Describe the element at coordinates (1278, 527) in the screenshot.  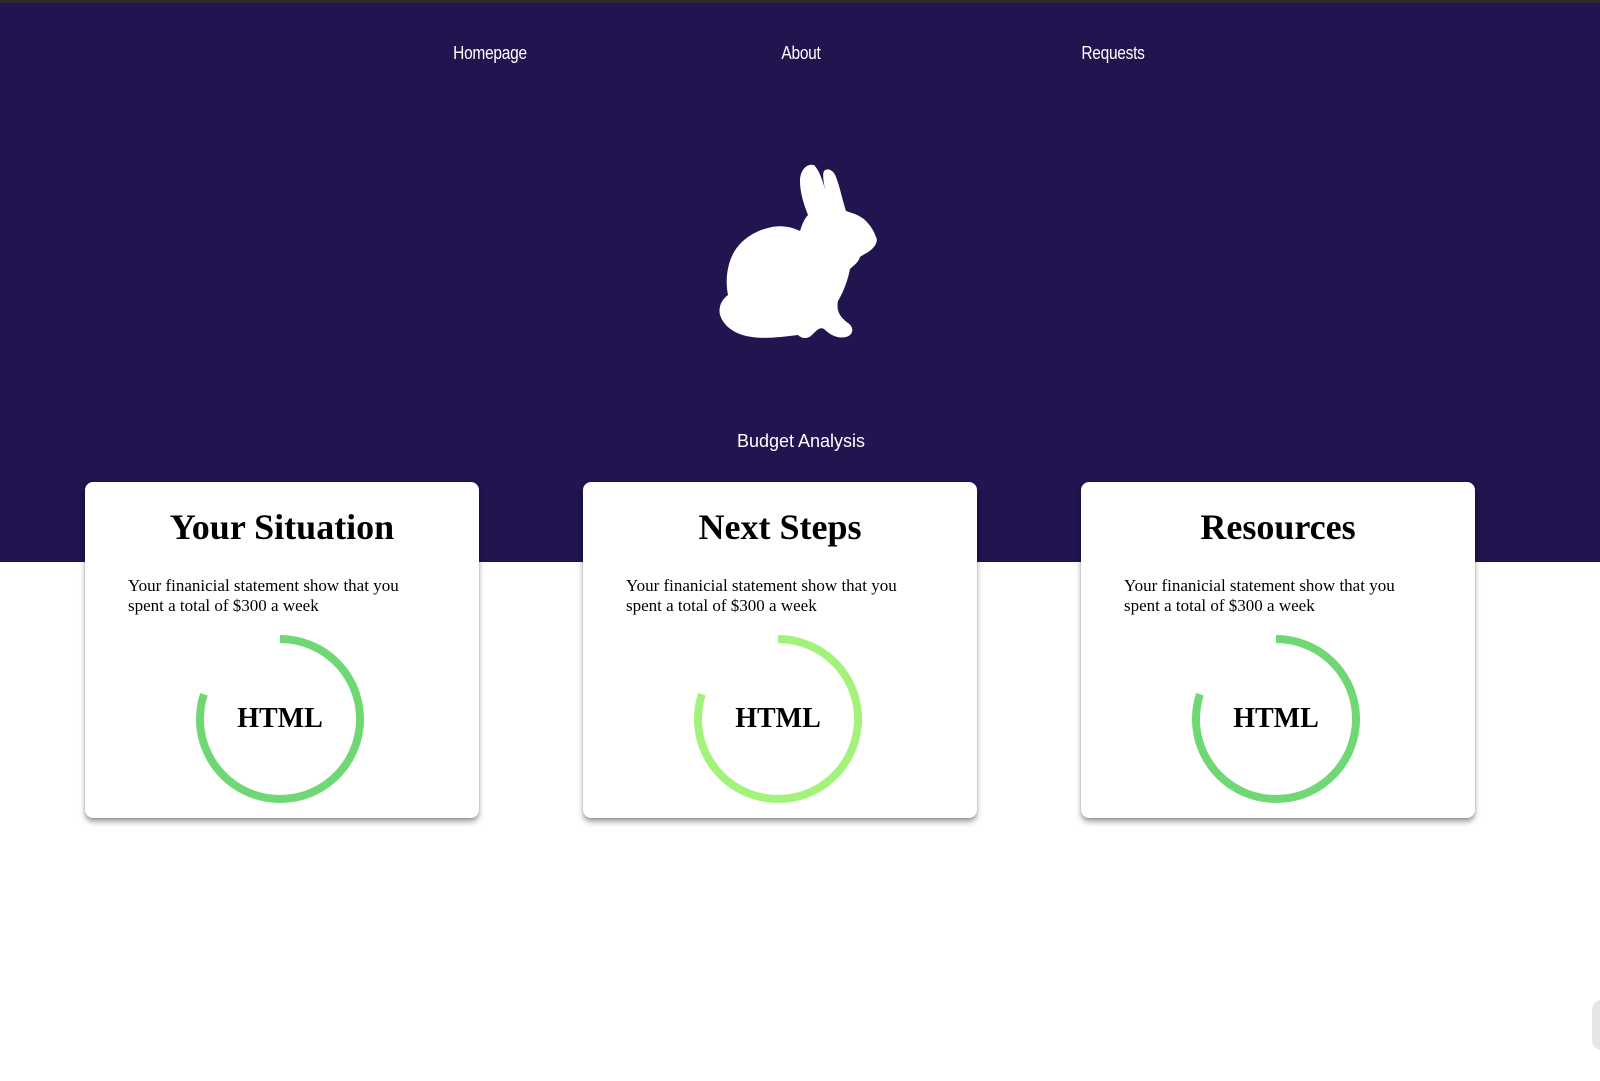
I see `card-title: Resources` at that location.